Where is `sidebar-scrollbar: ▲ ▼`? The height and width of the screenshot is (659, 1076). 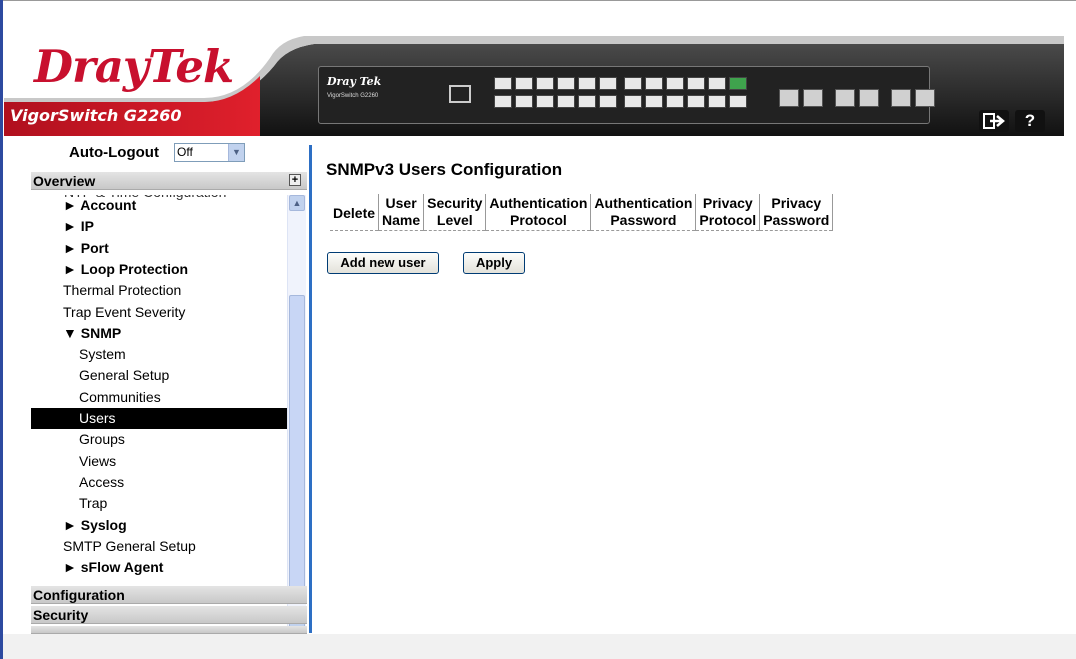
sidebar-scrollbar: ▲ ▼ is located at coordinates (296, 414).